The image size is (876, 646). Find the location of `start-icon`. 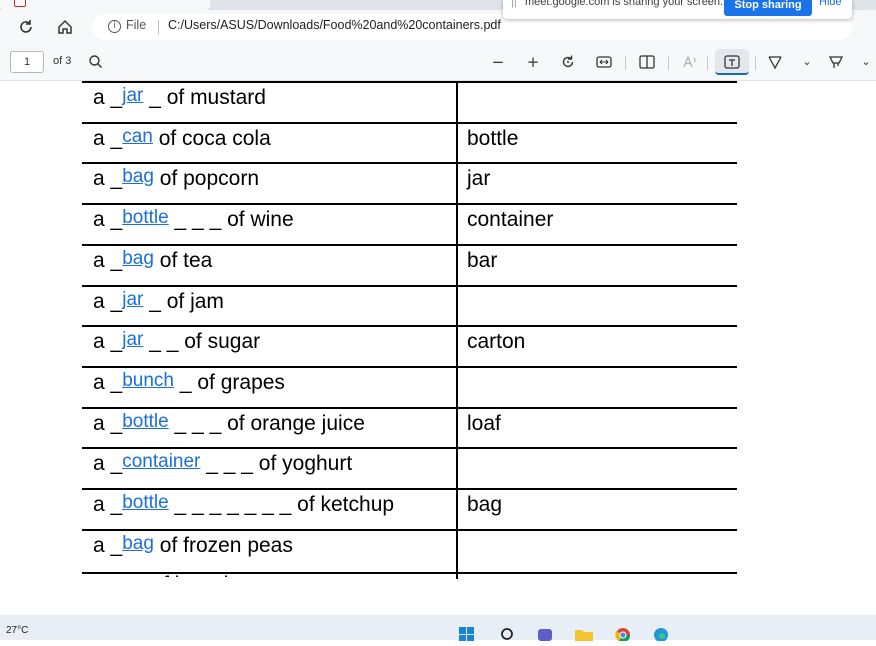

start-icon is located at coordinates (468, 633).